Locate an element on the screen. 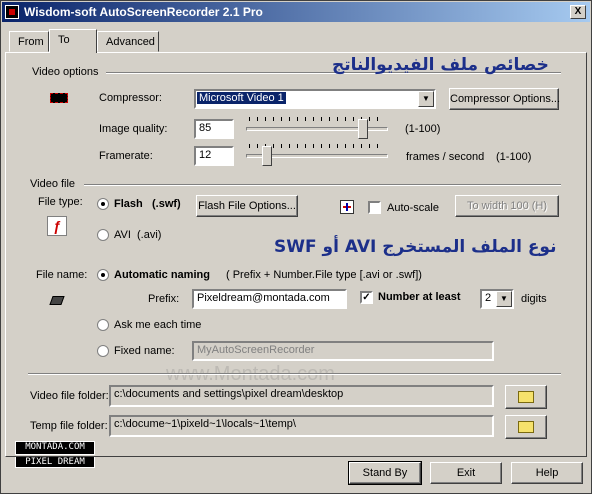 Image resolution: width=592 pixels, height=494 pixels. framerate-label: Framerate: is located at coordinates (126, 156).